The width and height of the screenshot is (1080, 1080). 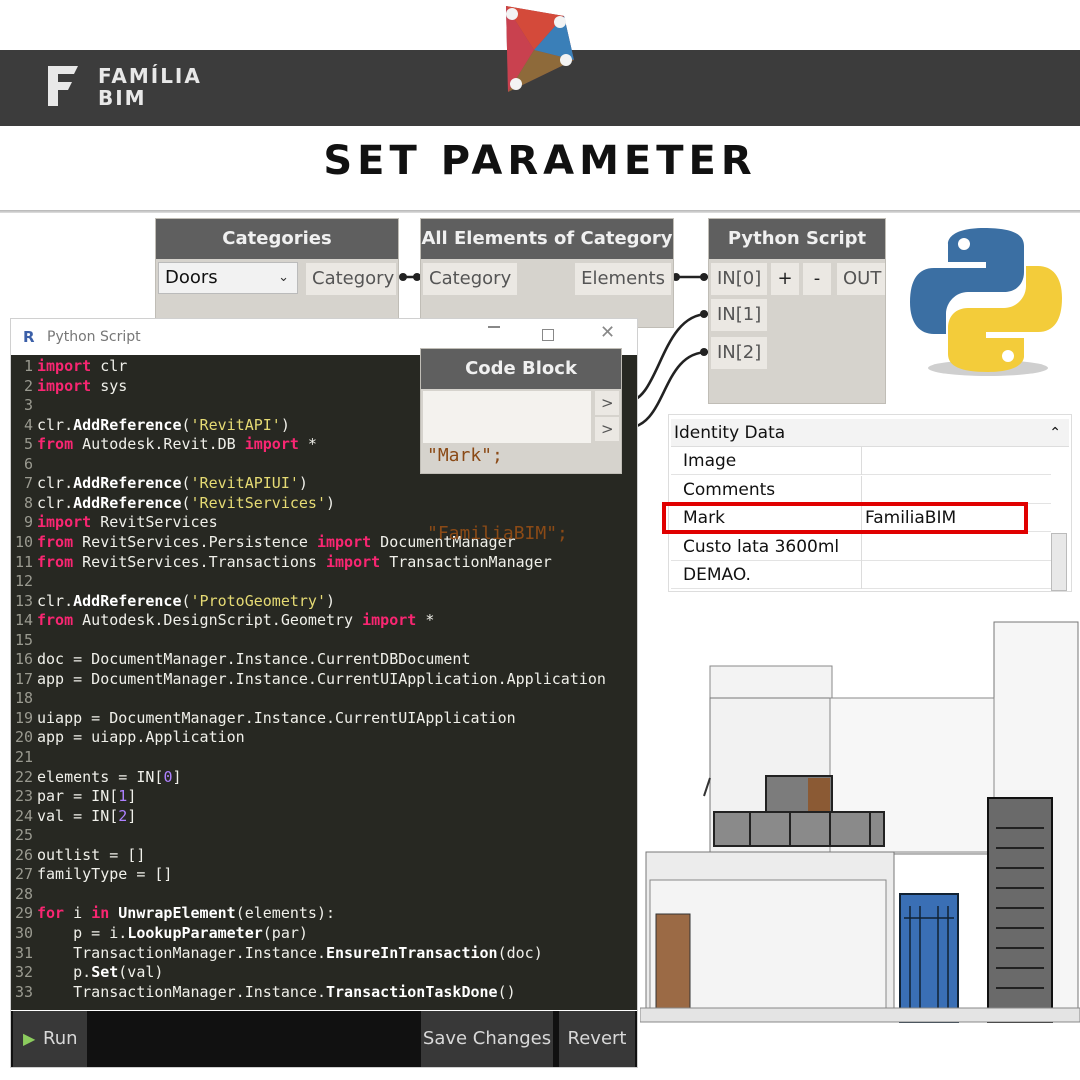 What do you see at coordinates (82, 366) in the screenshot?
I see `code-line: import clr` at bounding box center [82, 366].